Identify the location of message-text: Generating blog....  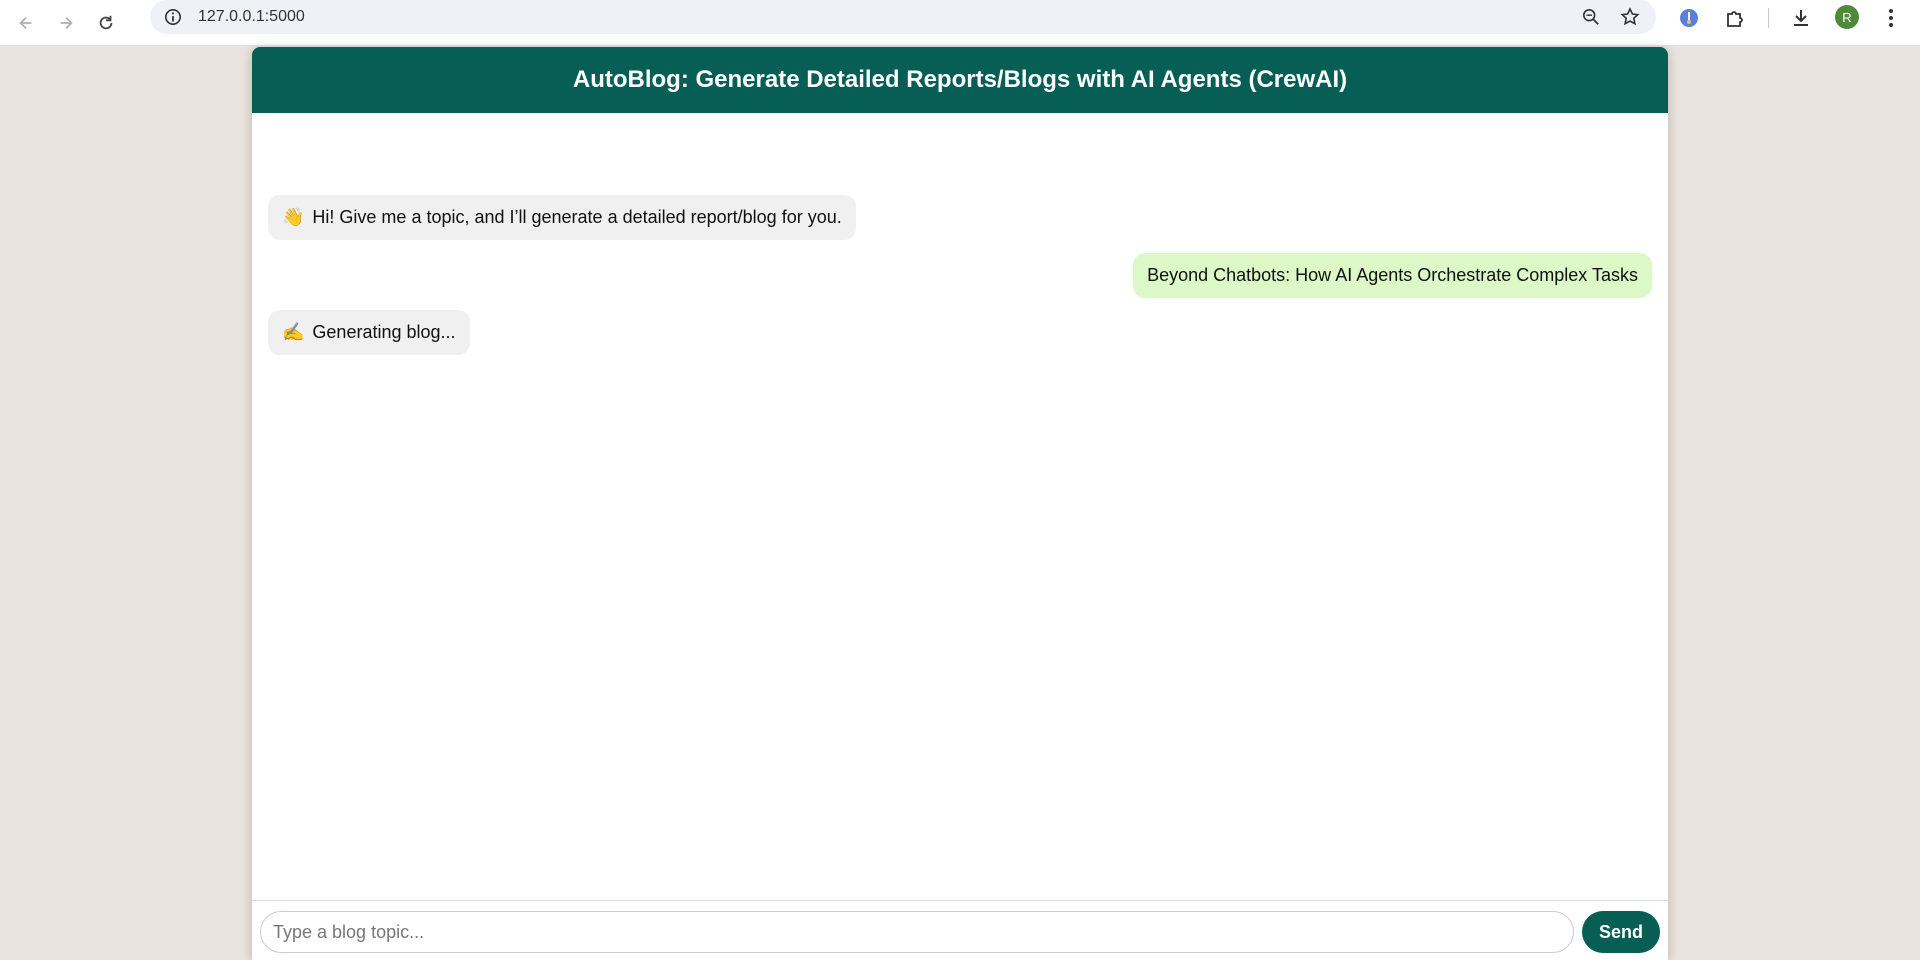
(384, 332).